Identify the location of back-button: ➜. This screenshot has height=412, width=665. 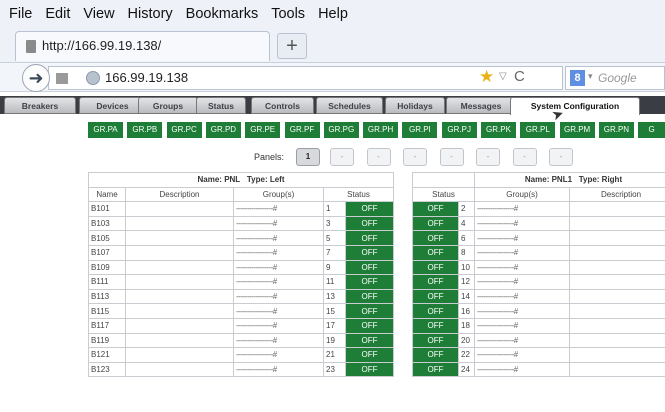
(36, 78).